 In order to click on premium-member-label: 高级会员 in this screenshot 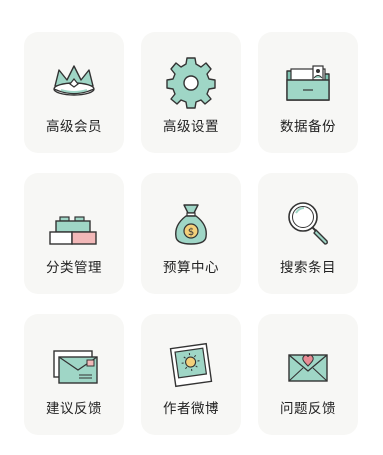, I will do `click(74, 127)`.